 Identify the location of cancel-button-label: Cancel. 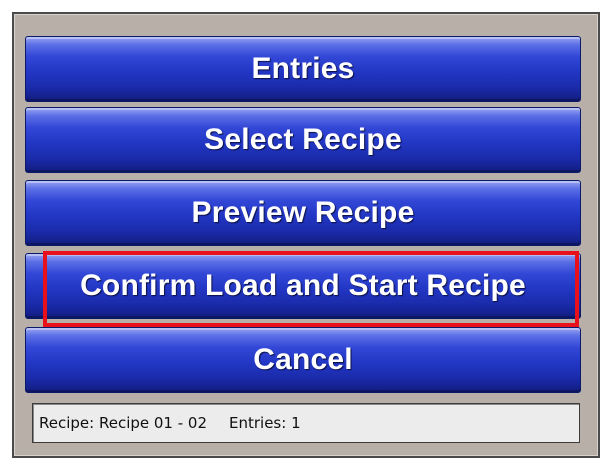
(303, 359).